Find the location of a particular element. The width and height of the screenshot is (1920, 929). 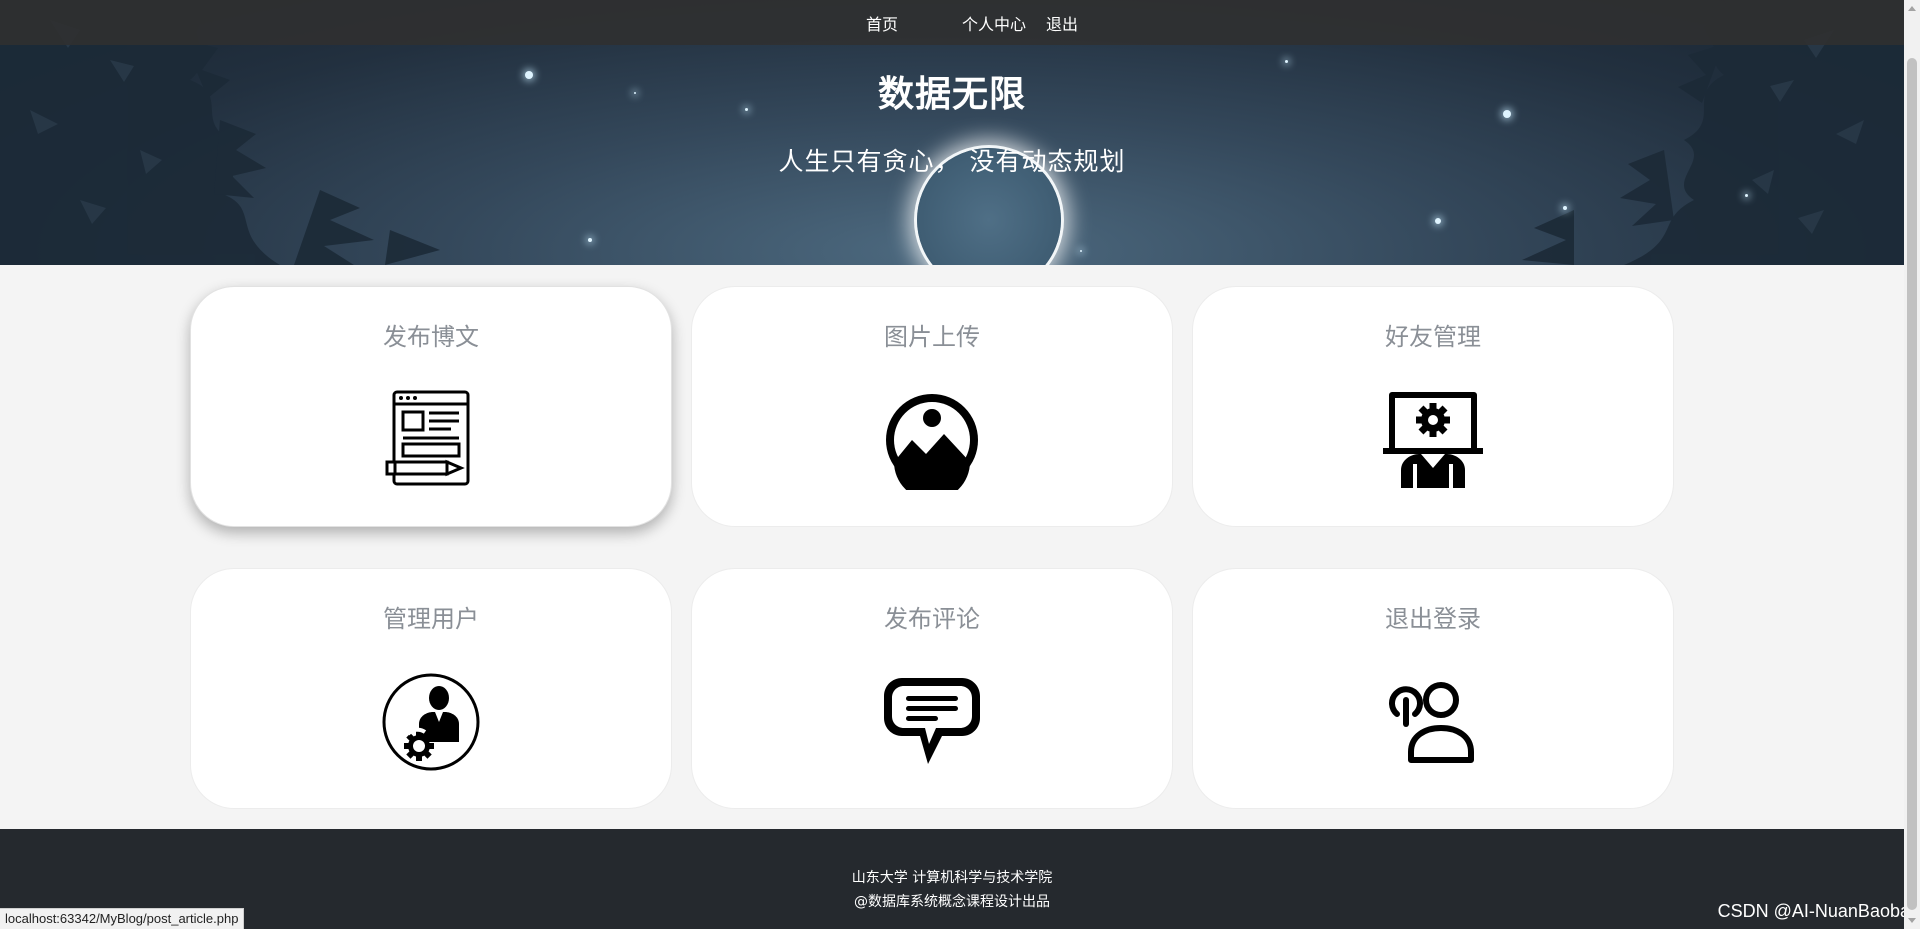

card-title: 发布博文 is located at coordinates (431, 337).